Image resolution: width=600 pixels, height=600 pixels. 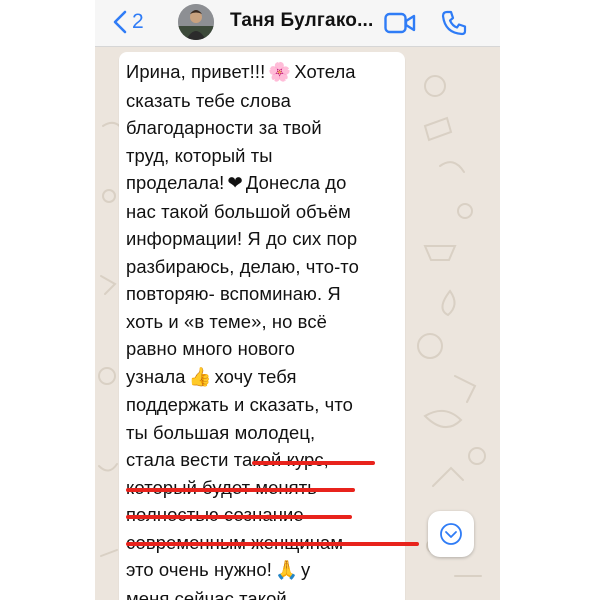 What do you see at coordinates (210, 348) in the screenshot?
I see `message-text-segment: равно много нового` at bounding box center [210, 348].